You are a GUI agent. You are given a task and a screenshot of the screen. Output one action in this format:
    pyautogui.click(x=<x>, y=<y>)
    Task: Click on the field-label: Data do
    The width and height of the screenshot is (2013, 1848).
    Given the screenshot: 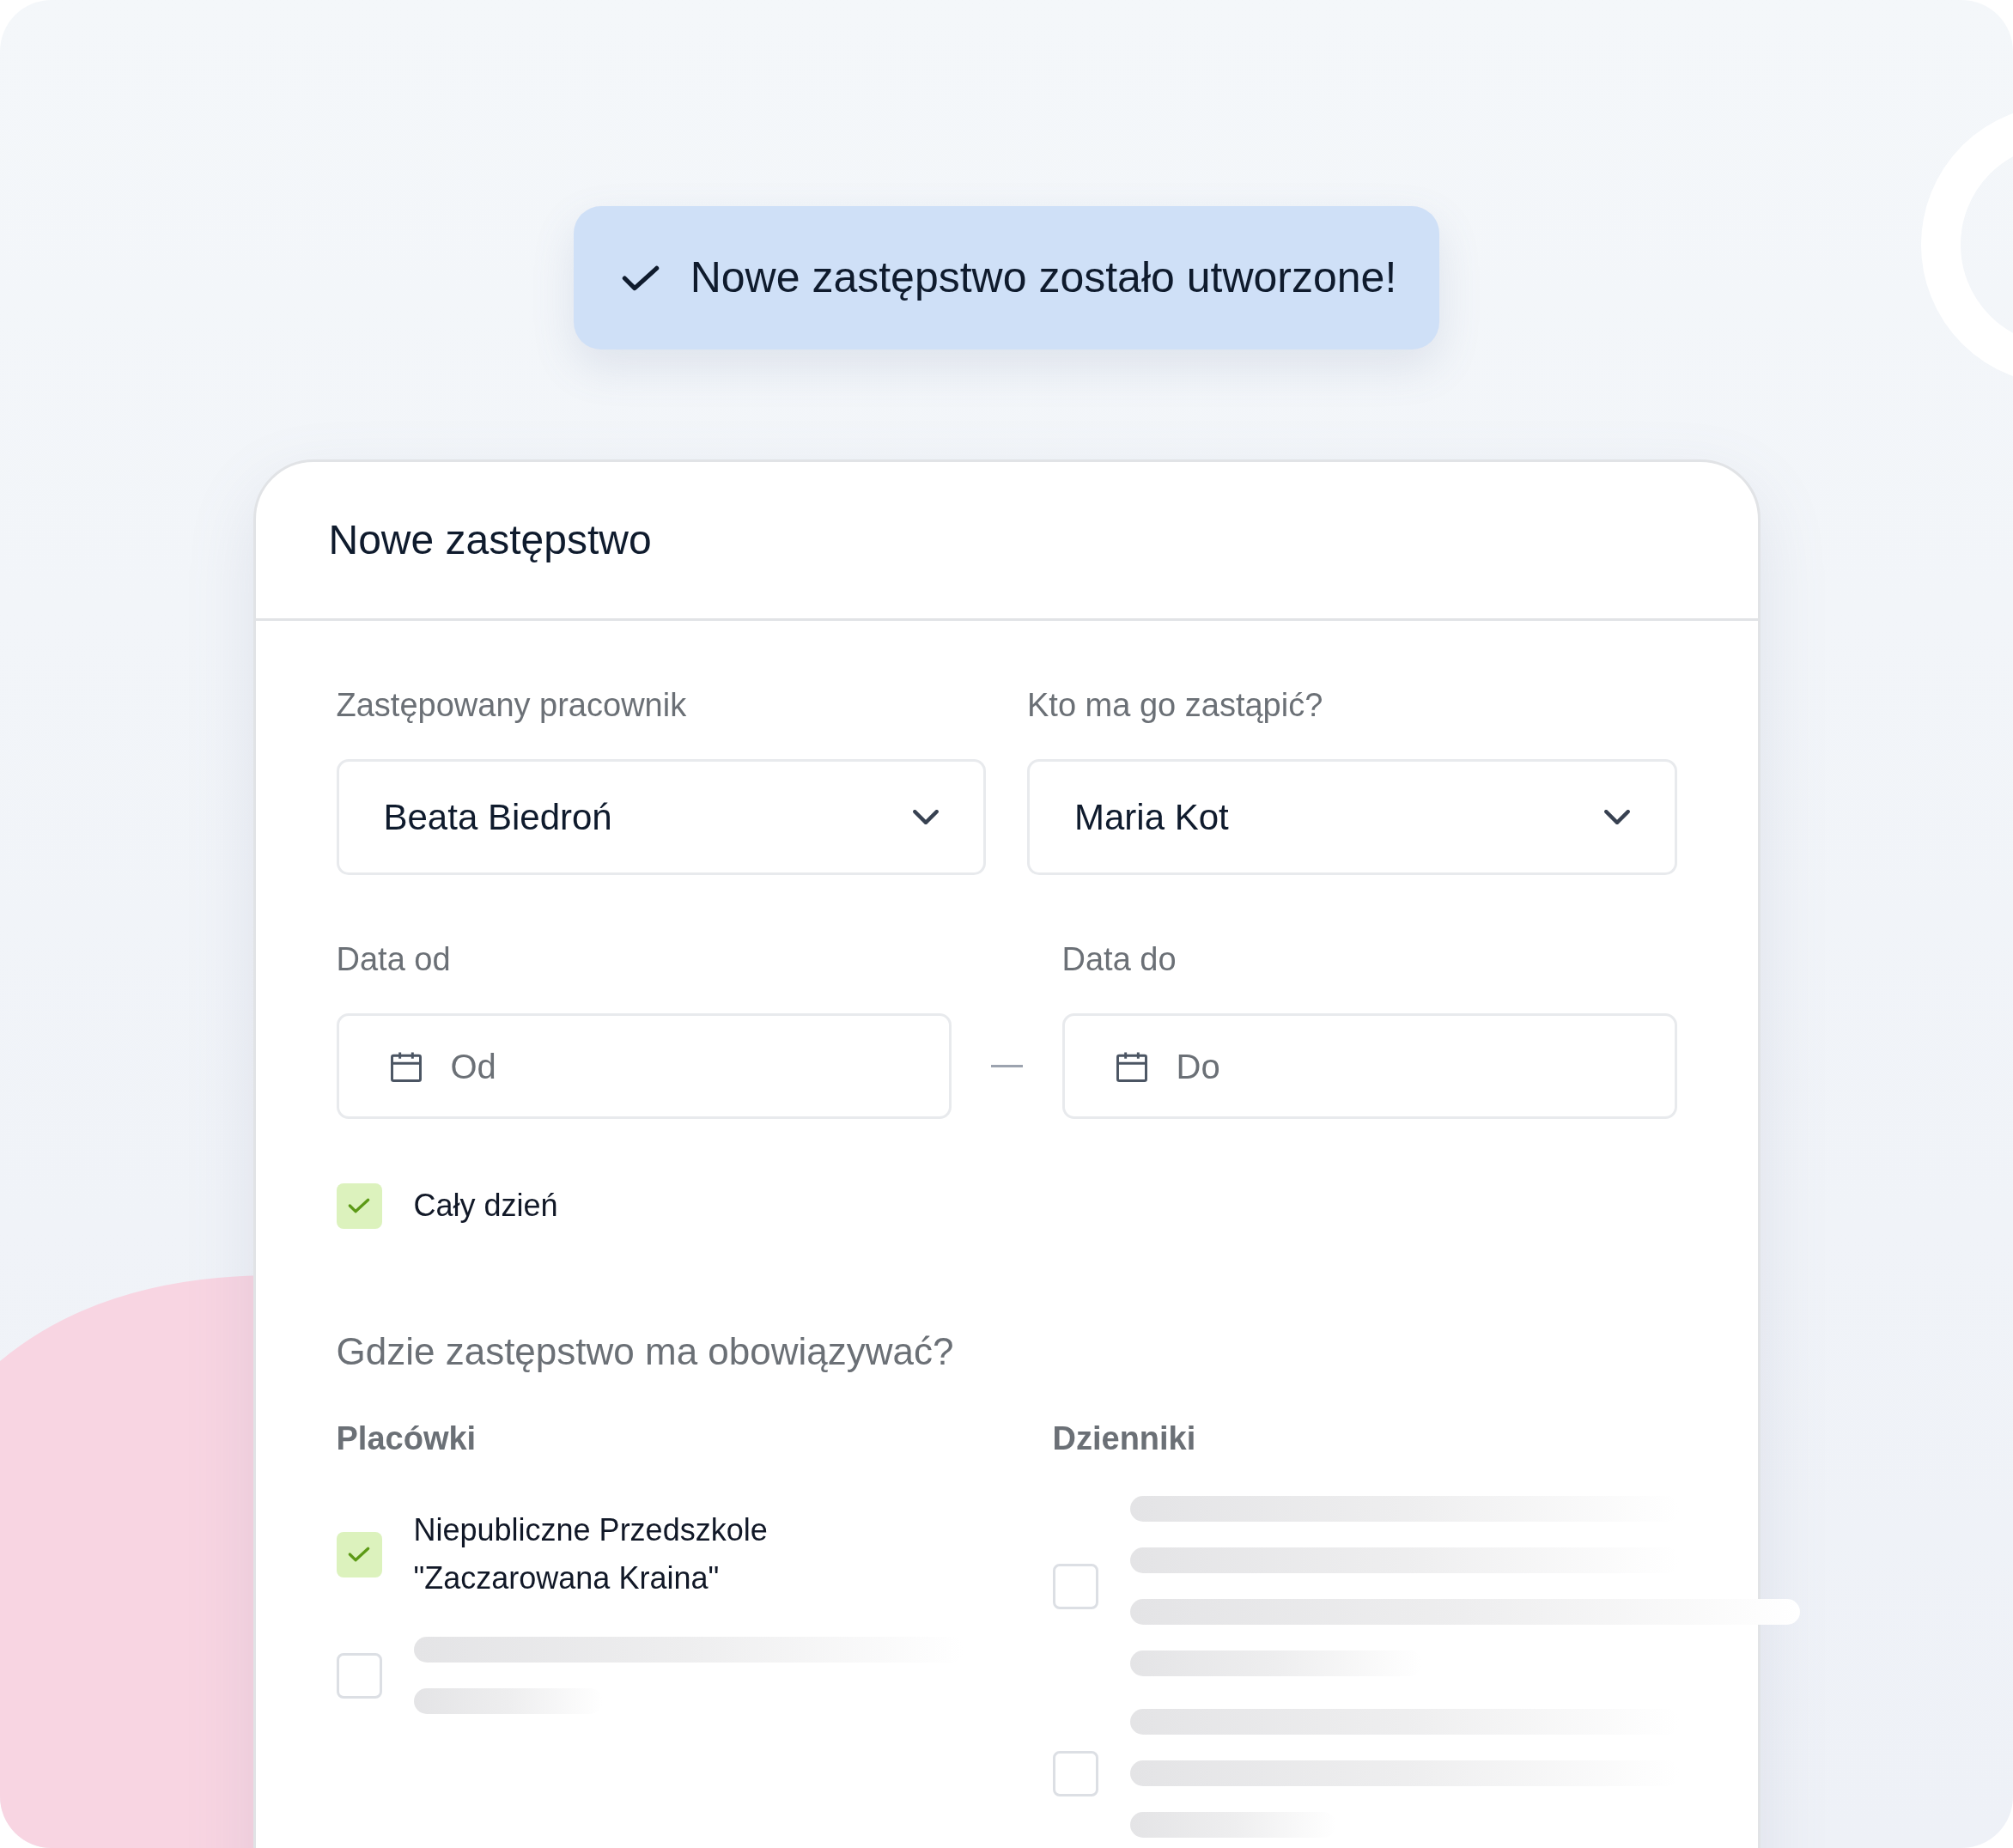 What is the action you would take?
    pyautogui.click(x=1119, y=959)
    